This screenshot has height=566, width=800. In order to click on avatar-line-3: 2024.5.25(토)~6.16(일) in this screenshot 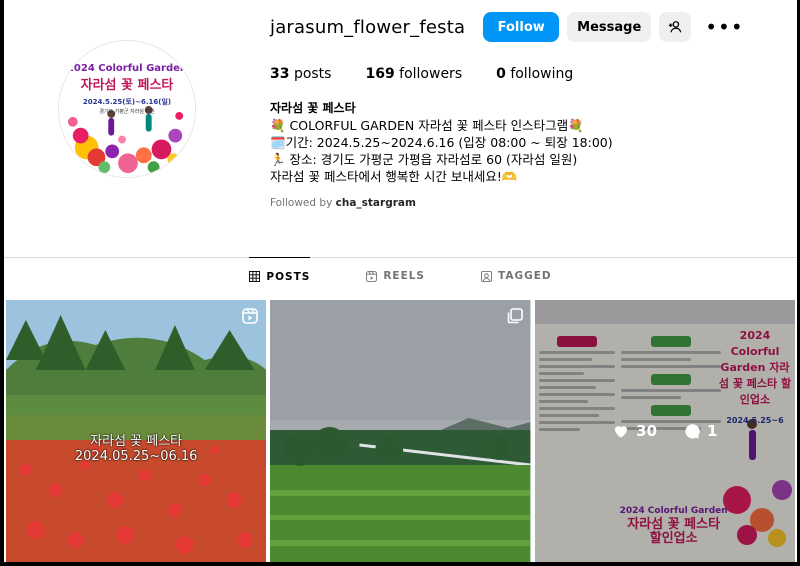, I will do `click(127, 102)`.